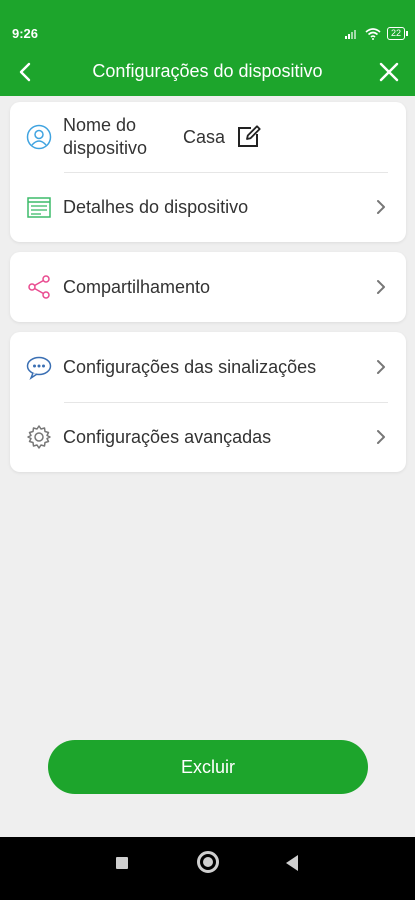  What do you see at coordinates (248, 137) in the screenshot?
I see `edit-icon` at bounding box center [248, 137].